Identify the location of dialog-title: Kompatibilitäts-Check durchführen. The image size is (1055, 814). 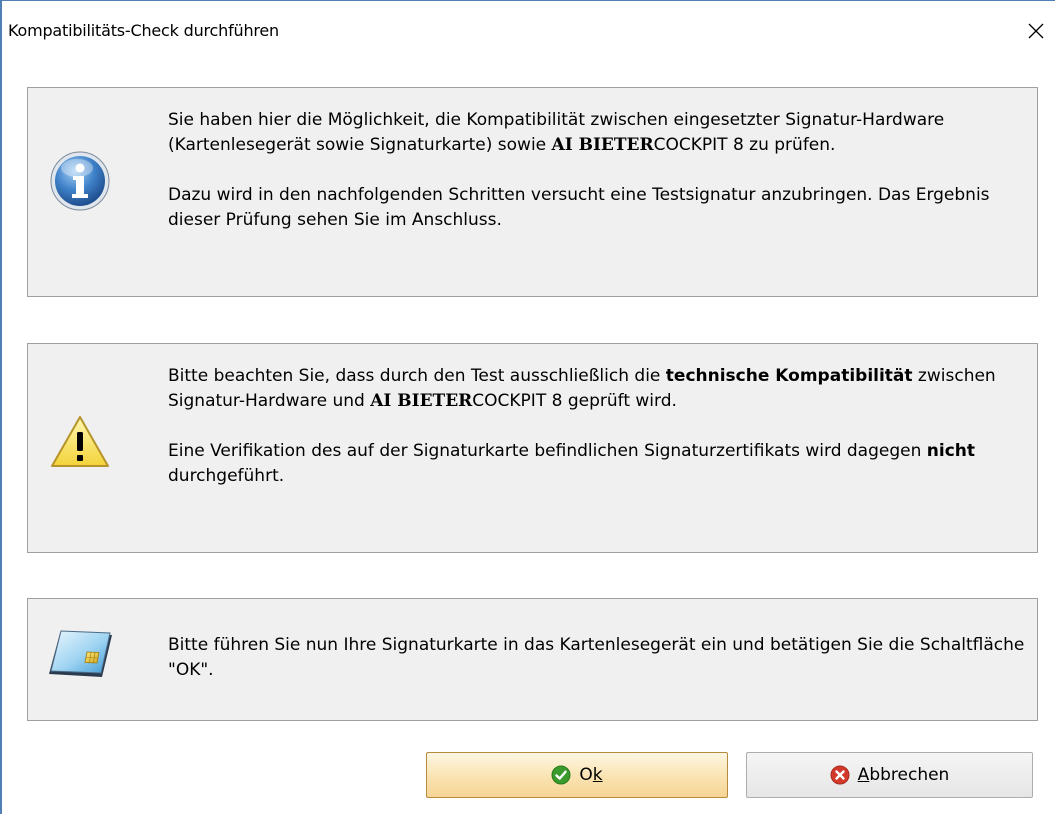
(143, 30).